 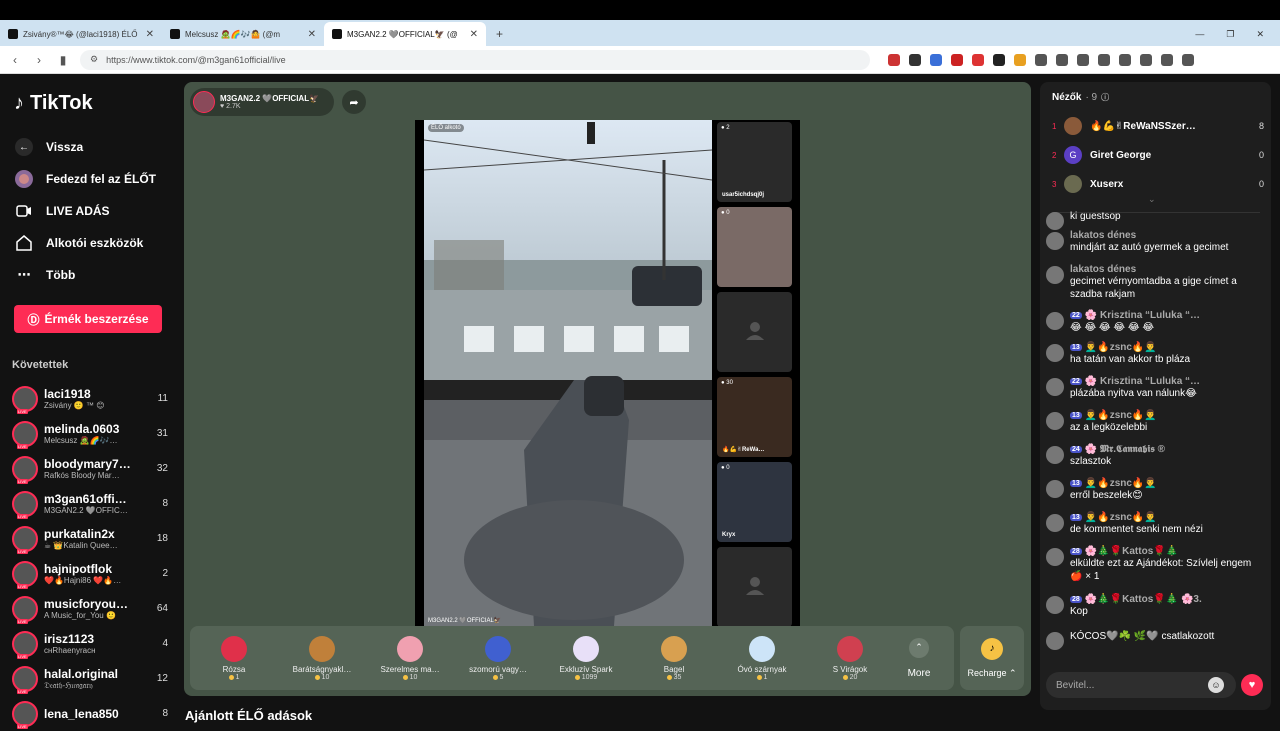 I want to click on extensions-bar, so click(x=1041, y=59).